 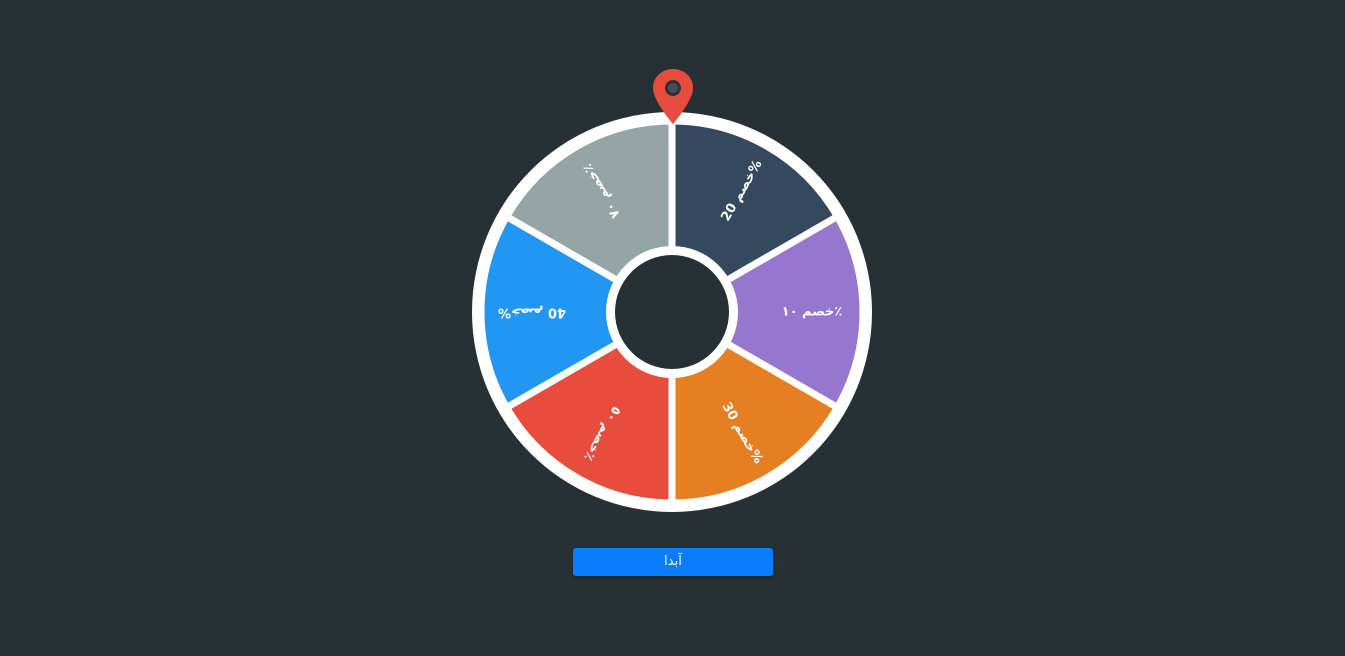 What do you see at coordinates (673, 96) in the screenshot?
I see `map-marker-icon` at bounding box center [673, 96].